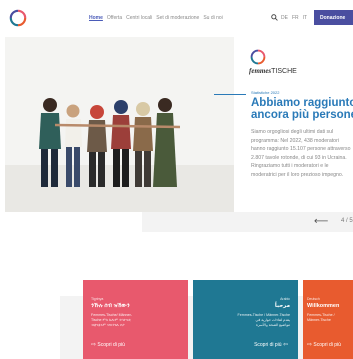  What do you see at coordinates (274, 17) in the screenshot?
I see `search-icon` at bounding box center [274, 17].